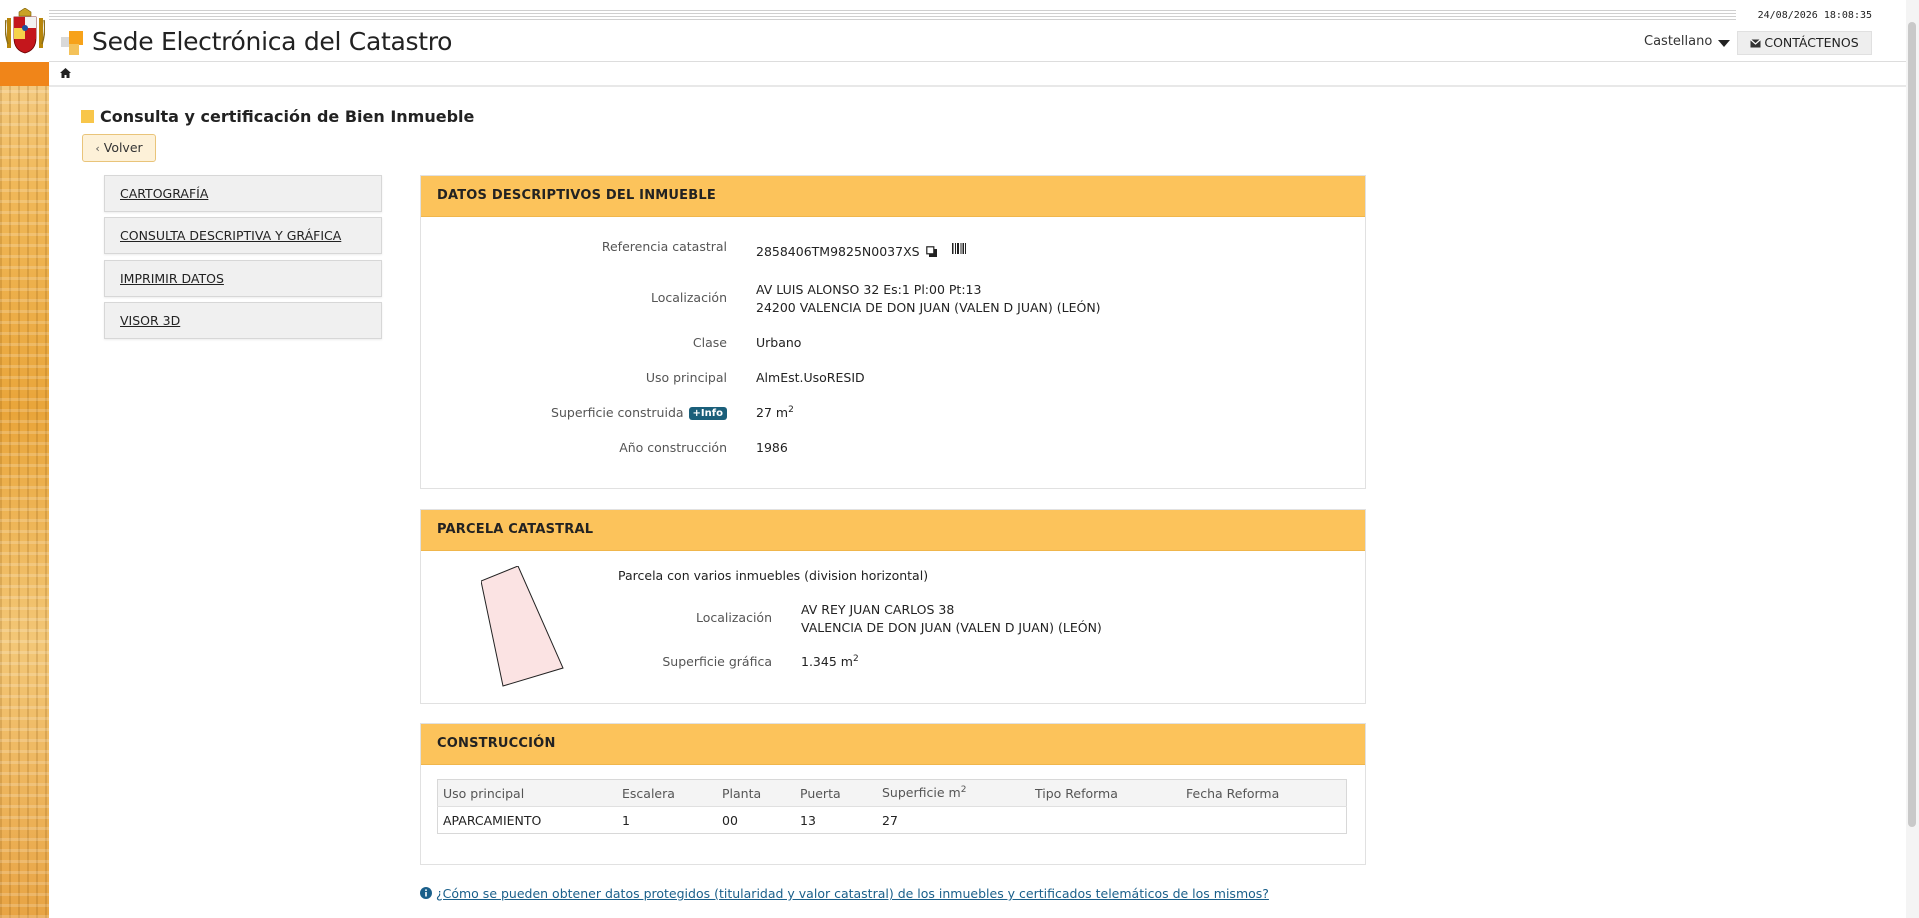 This screenshot has width=1919, height=918. I want to click on info-badge: +Info, so click(707, 413).